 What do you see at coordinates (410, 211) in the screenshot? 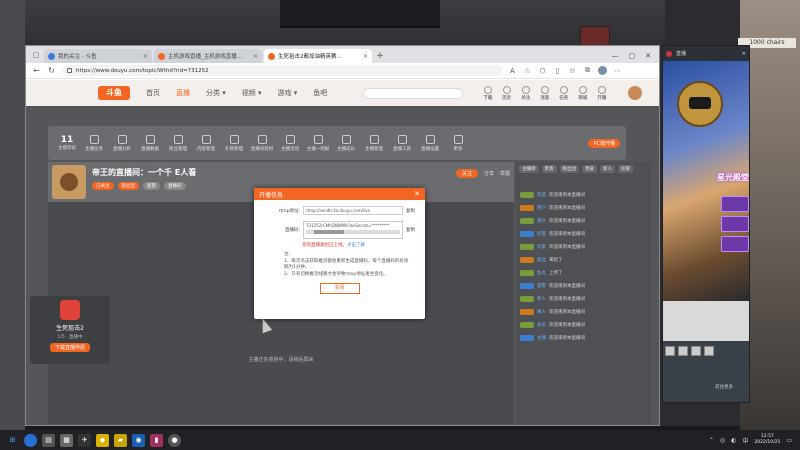
I see `copy-rtmp-button: 复制` at bounding box center [410, 211].